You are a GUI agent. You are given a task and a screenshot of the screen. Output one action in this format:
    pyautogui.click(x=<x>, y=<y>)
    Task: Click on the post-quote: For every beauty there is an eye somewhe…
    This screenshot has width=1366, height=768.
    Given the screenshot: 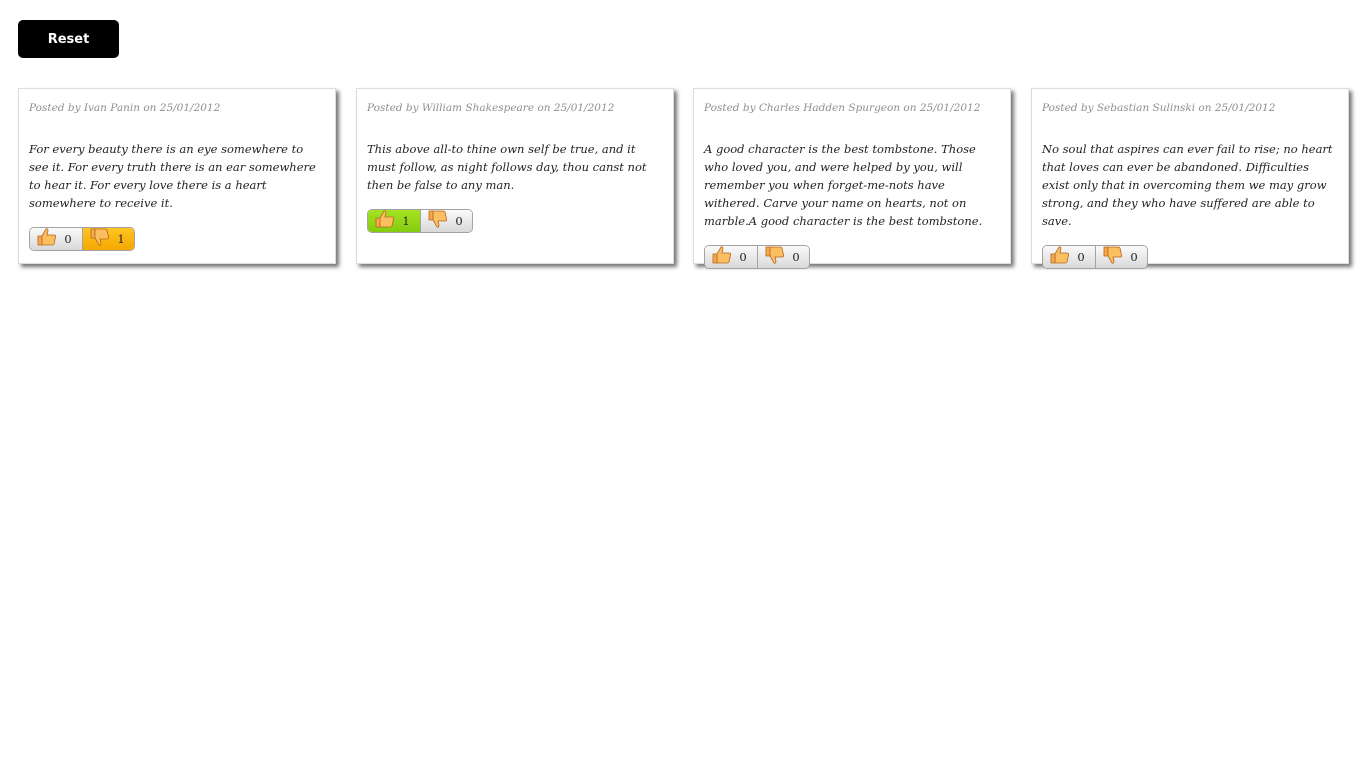 What is the action you would take?
    pyautogui.click(x=172, y=176)
    